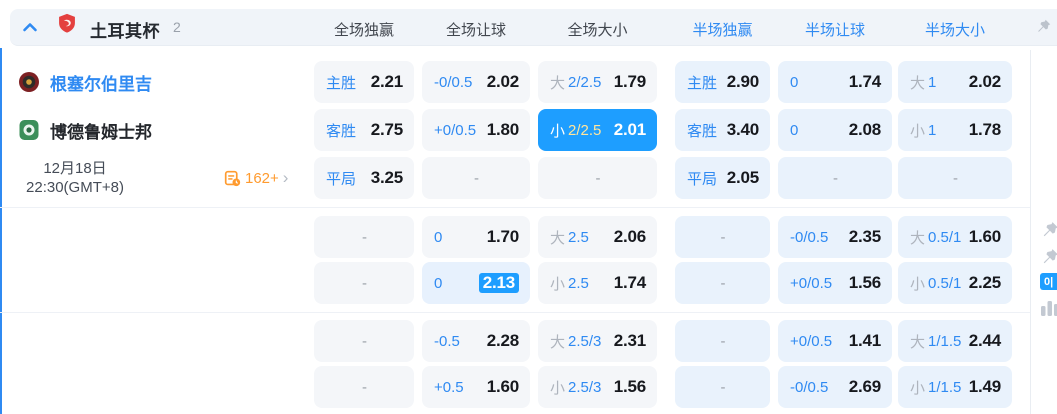 Image resolution: width=1057 pixels, height=414 pixels. I want to click on column-header-fulltime-overunder: 全场大小, so click(597, 30).